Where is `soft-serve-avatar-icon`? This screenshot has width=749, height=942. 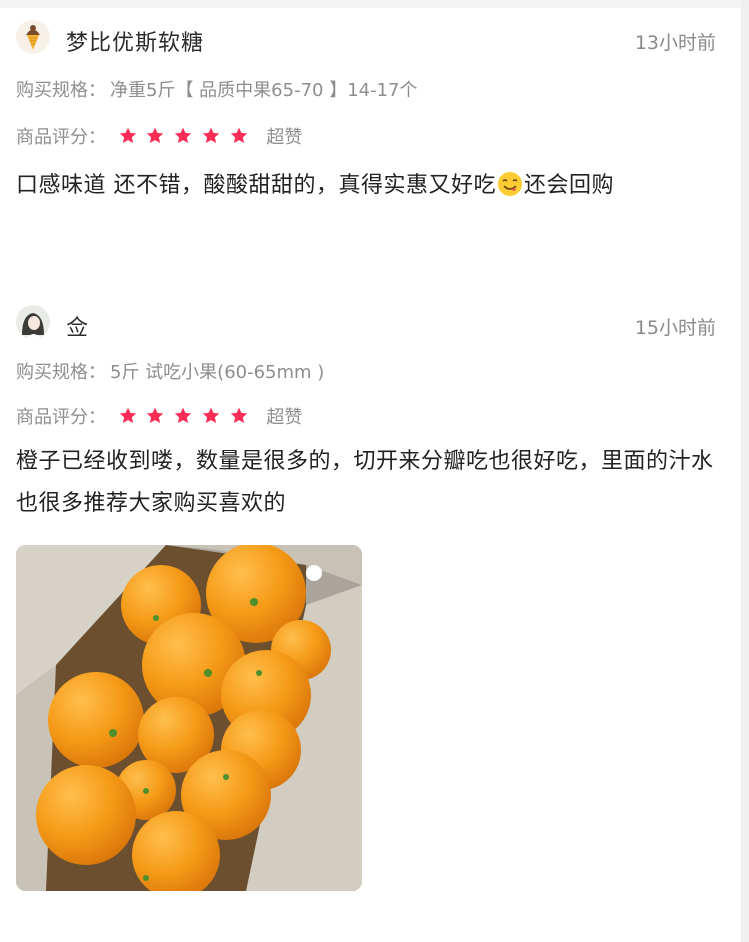 soft-serve-avatar-icon is located at coordinates (33, 37).